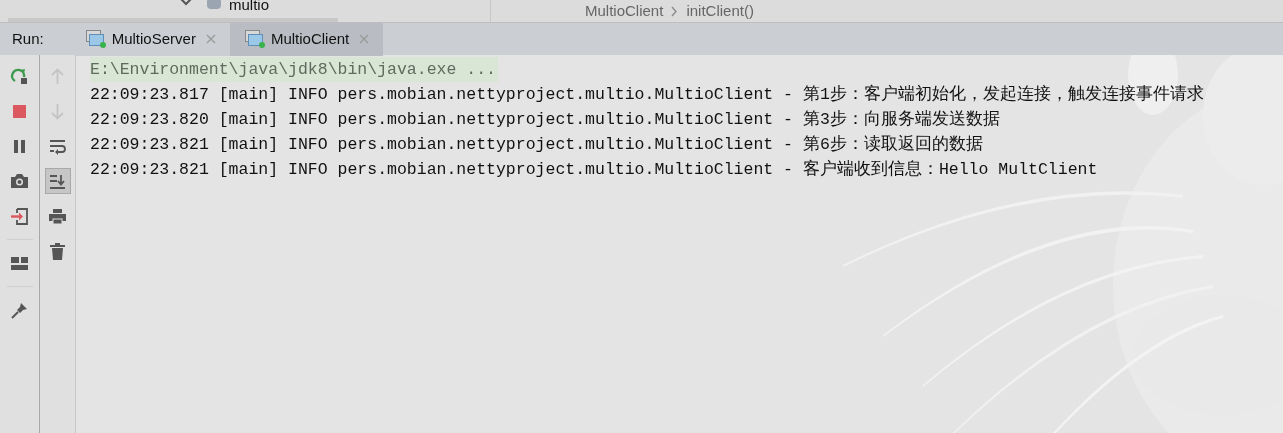  What do you see at coordinates (19, 310) in the screenshot?
I see `pin-icon` at bounding box center [19, 310].